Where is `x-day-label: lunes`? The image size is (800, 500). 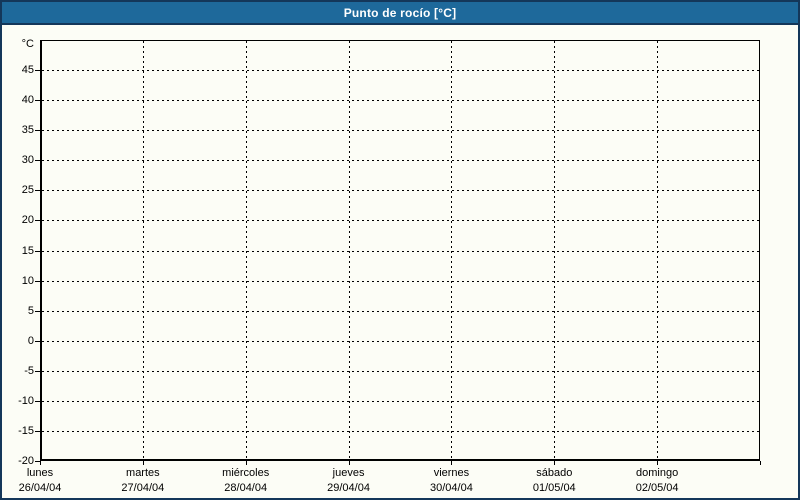 x-day-label: lunes is located at coordinates (40, 473).